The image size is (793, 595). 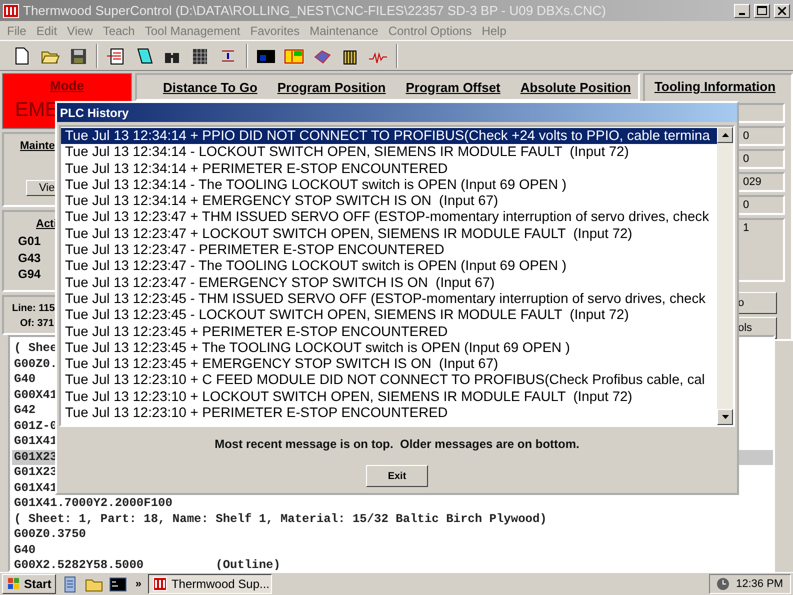 I want to click on line-count: Of: 371, so click(x=37, y=324).